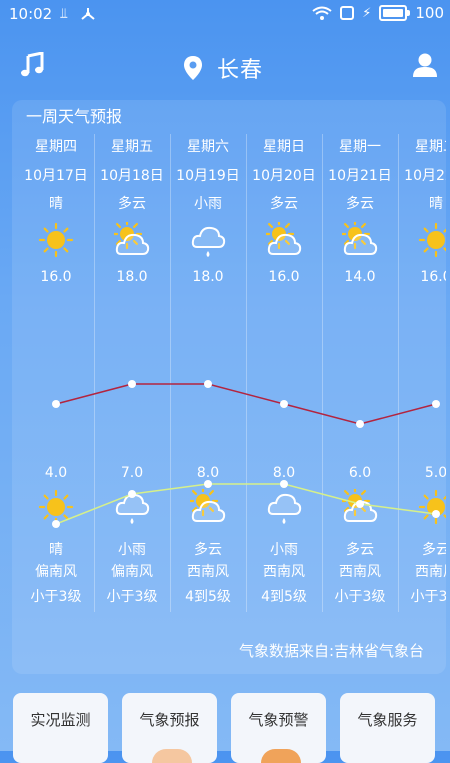 This screenshot has width=450, height=763. Describe the element at coordinates (225, 14) in the screenshot. I see `status-bar: 10:02 ⫫ ⚡ 100` at that location.